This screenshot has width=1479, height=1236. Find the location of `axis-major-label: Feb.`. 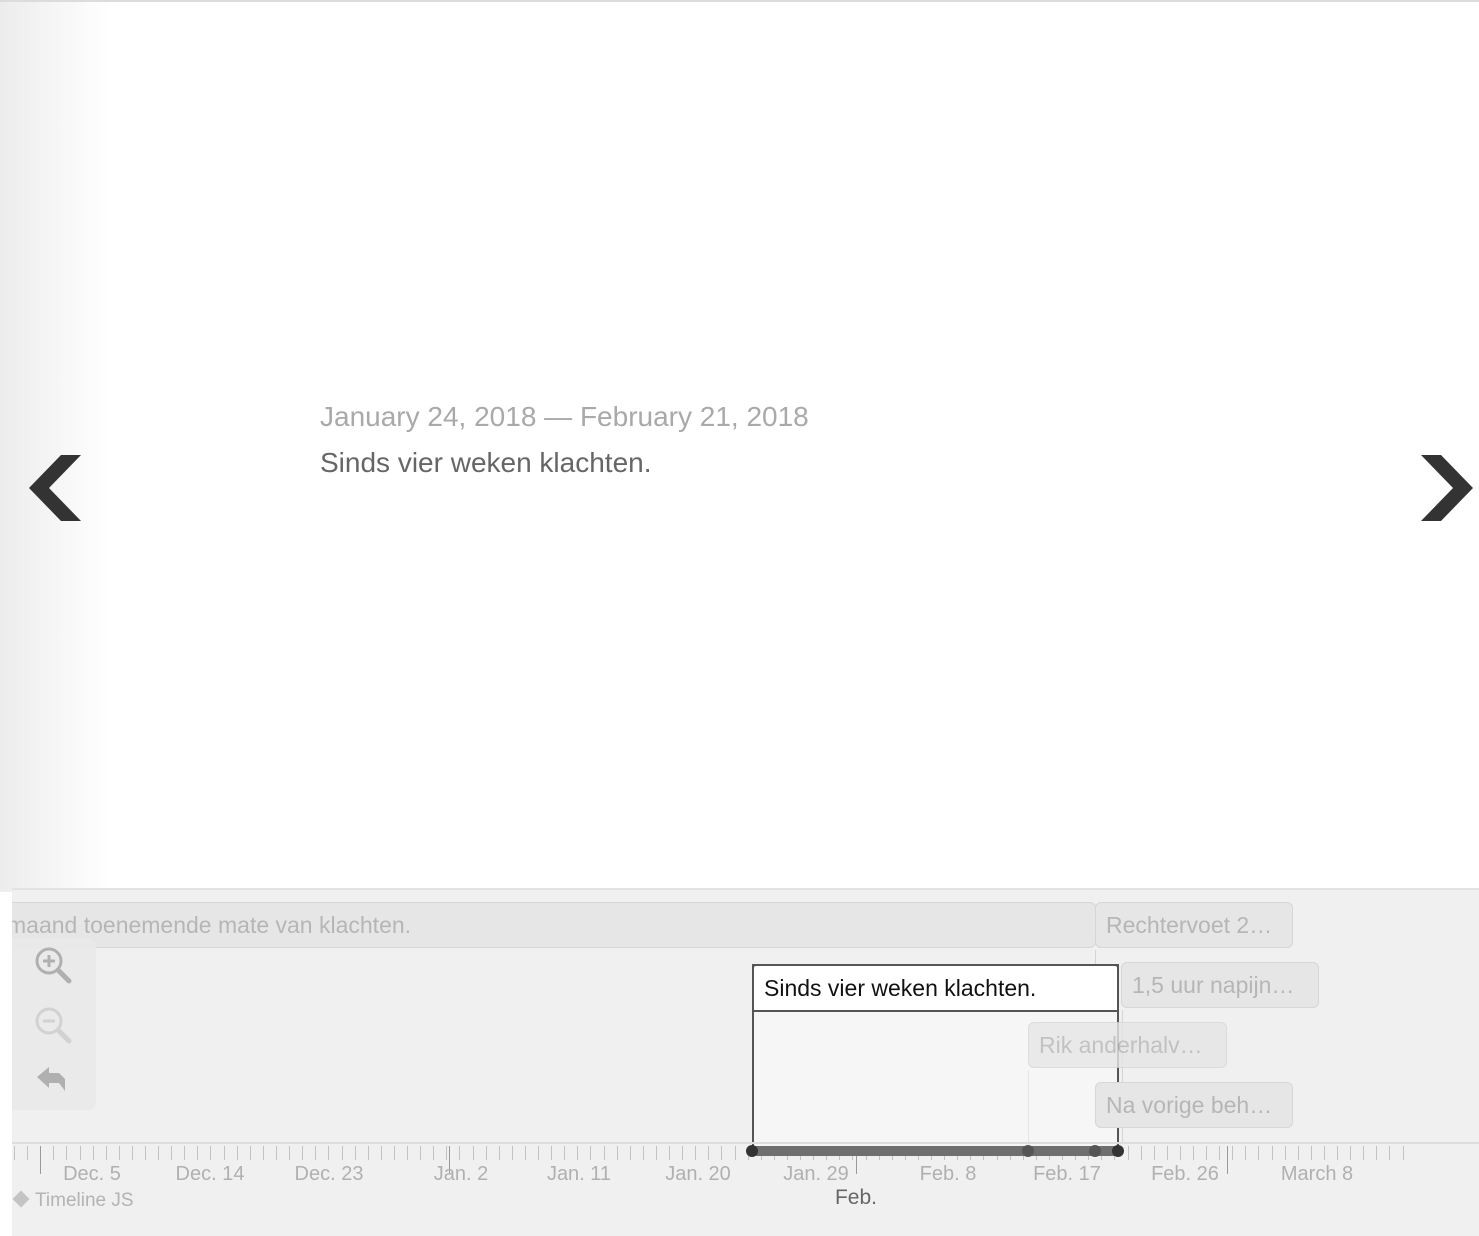

axis-major-label: Feb. is located at coordinates (856, 1197).